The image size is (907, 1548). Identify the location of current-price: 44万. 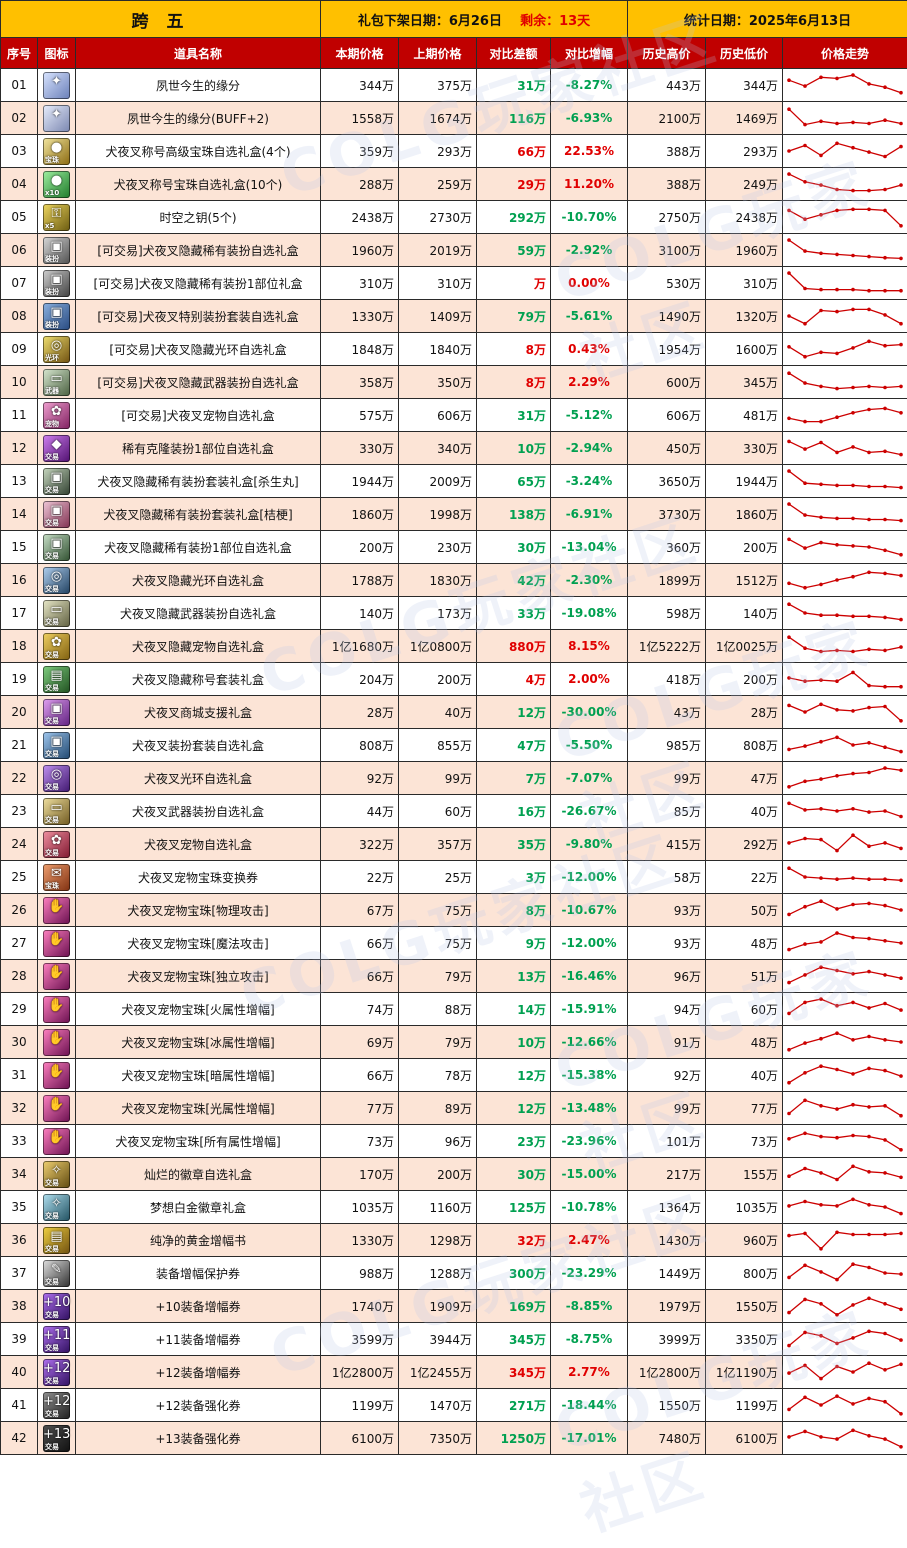
(360, 811).